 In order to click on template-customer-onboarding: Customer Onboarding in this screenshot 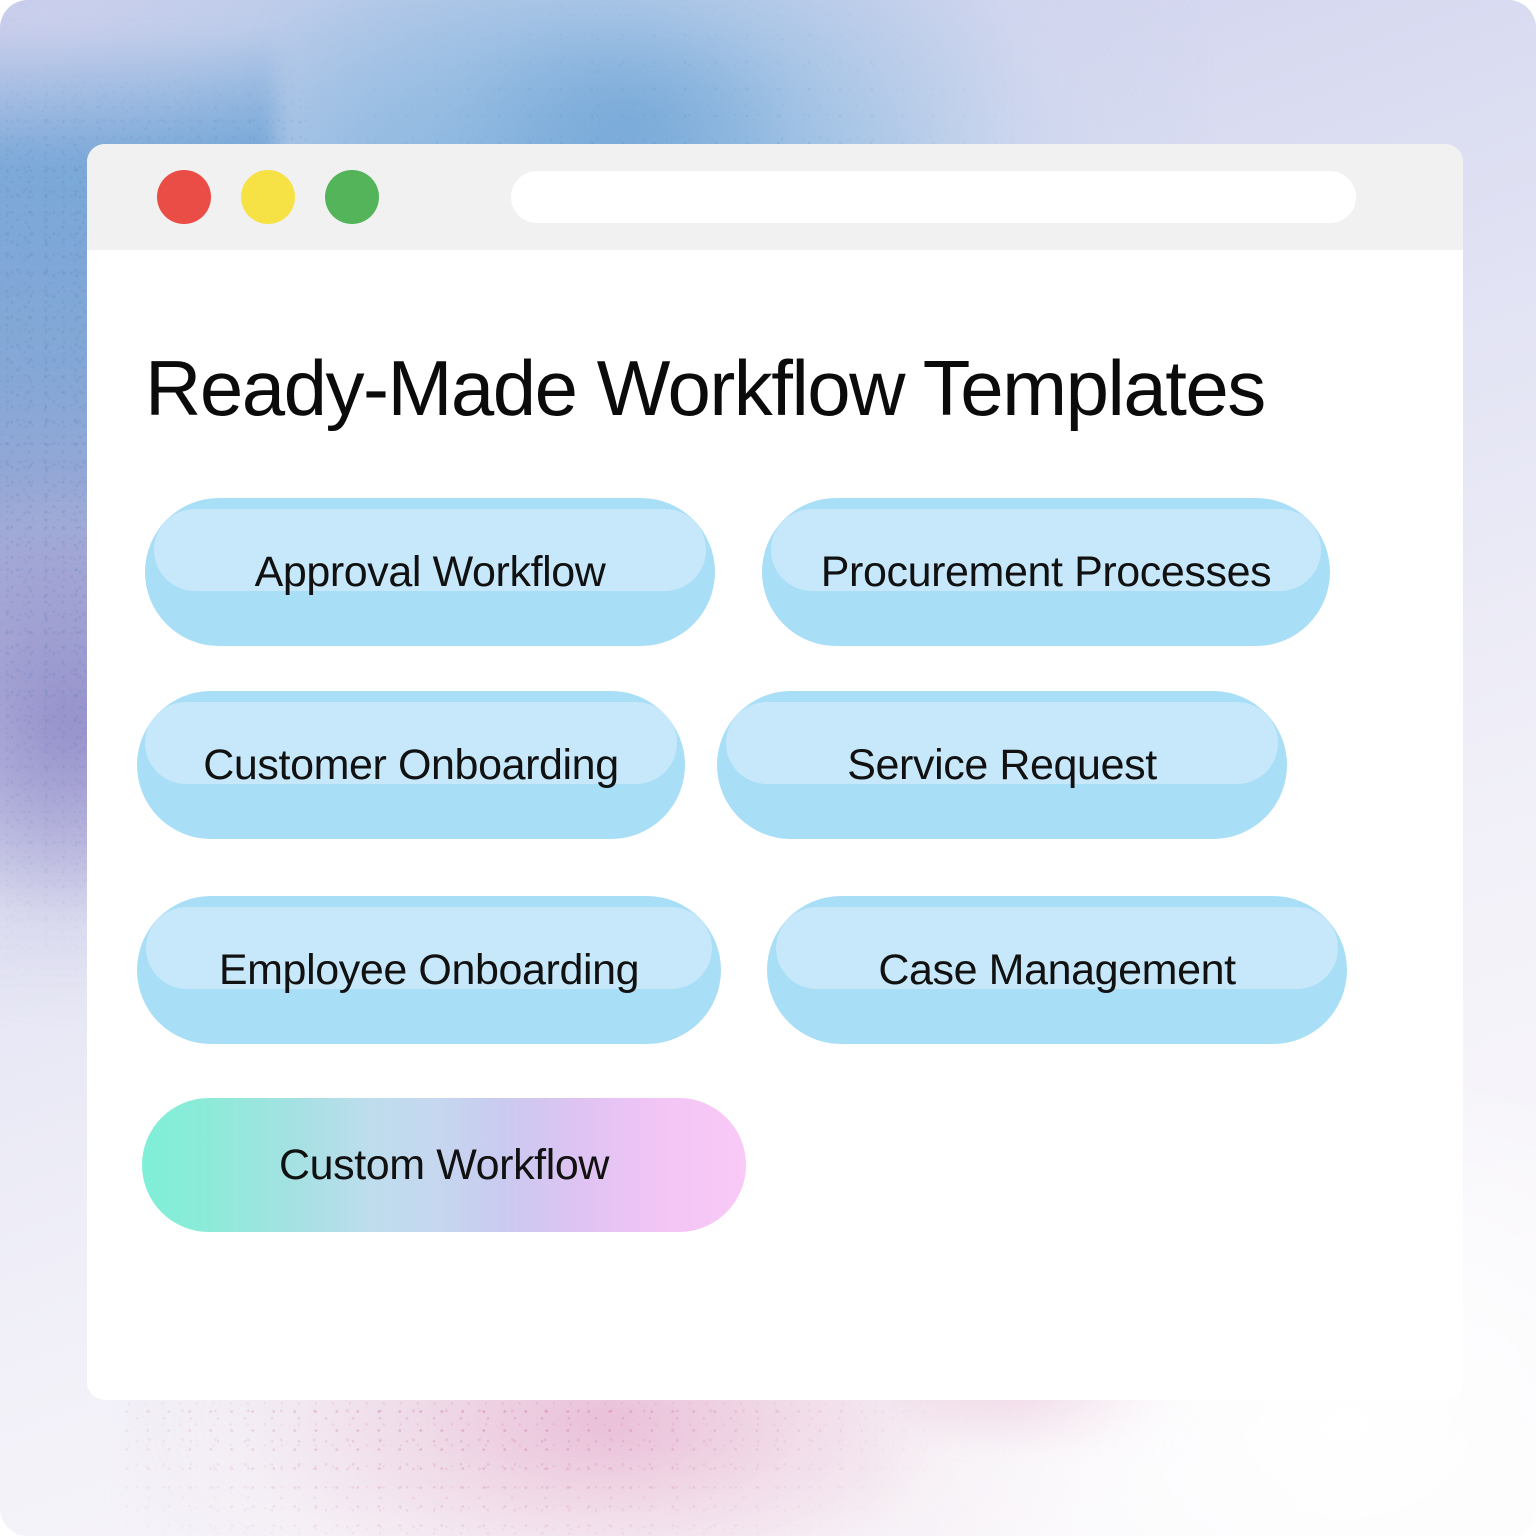, I will do `click(411, 765)`.